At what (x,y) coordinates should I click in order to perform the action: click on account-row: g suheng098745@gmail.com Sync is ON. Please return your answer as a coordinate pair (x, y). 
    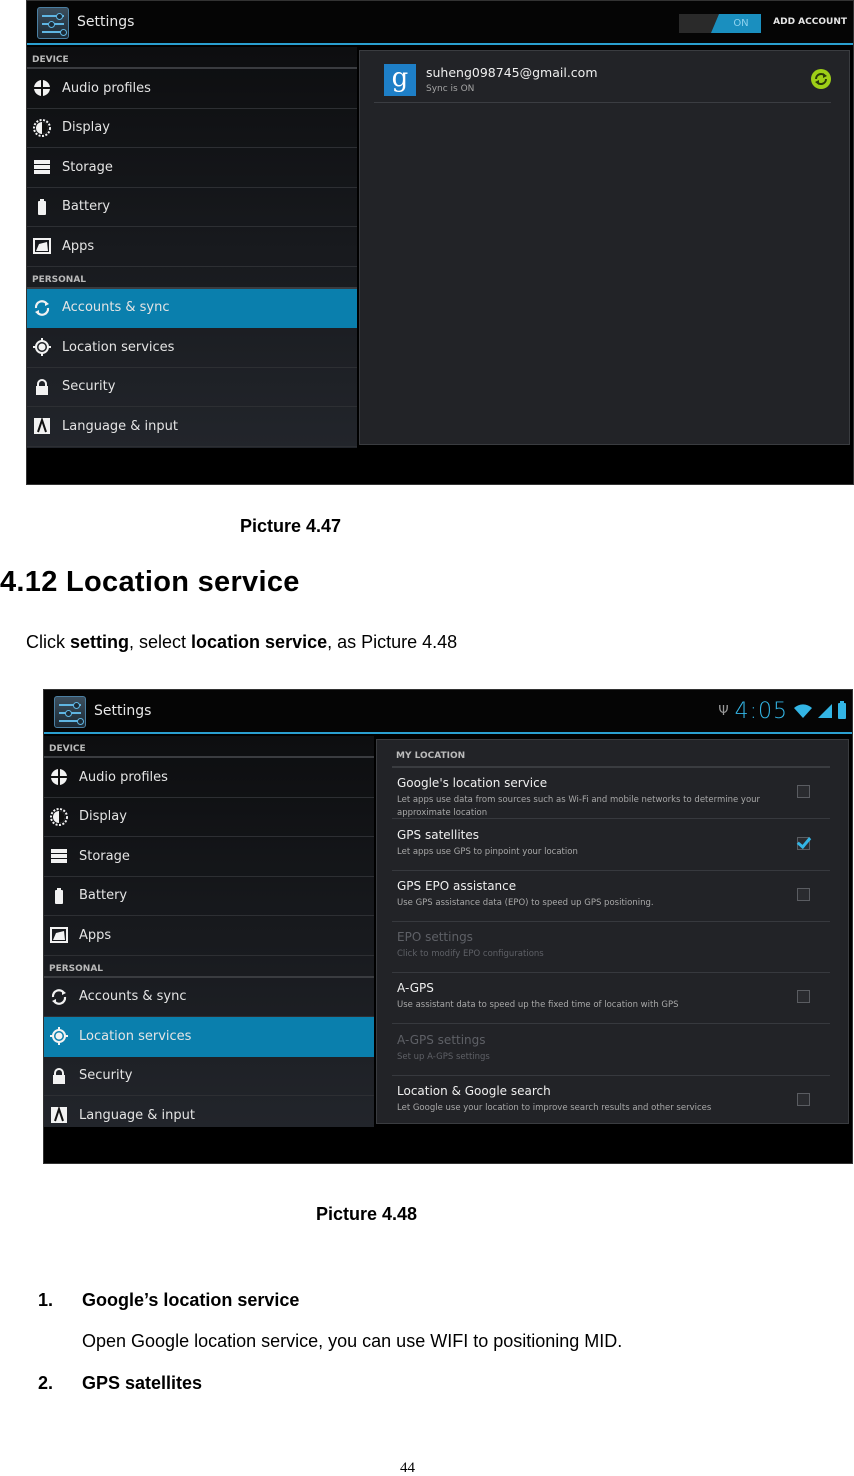
    Looking at the image, I should click on (602, 81).